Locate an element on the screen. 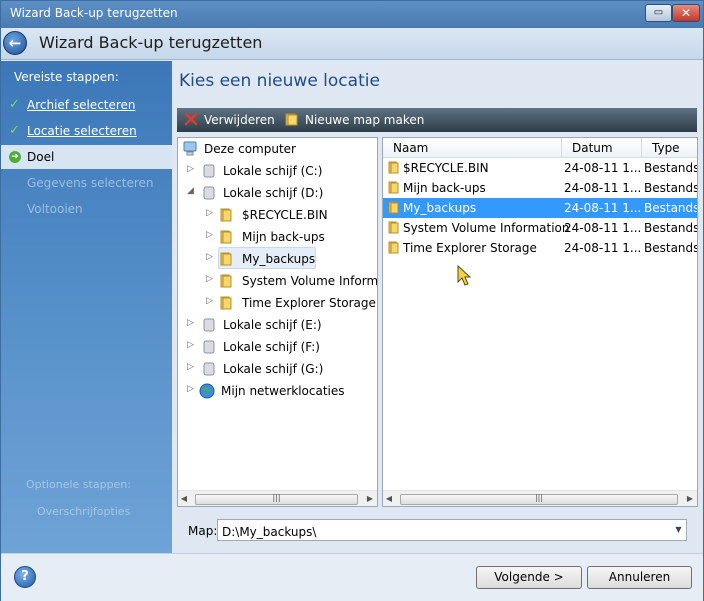 The image size is (704, 601). optional-step-overschrijfopties: Overschrijfopties is located at coordinates (84, 511).